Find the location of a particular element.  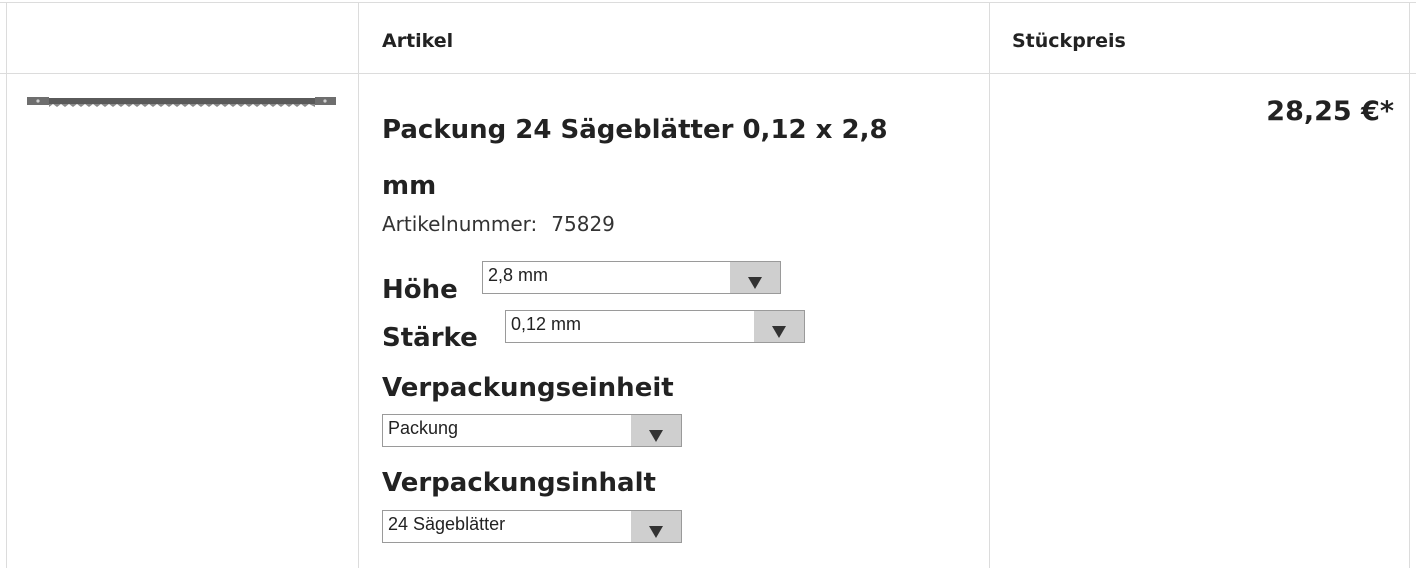

article-number-row: Artikelnummer: 75829 is located at coordinates (498, 224).